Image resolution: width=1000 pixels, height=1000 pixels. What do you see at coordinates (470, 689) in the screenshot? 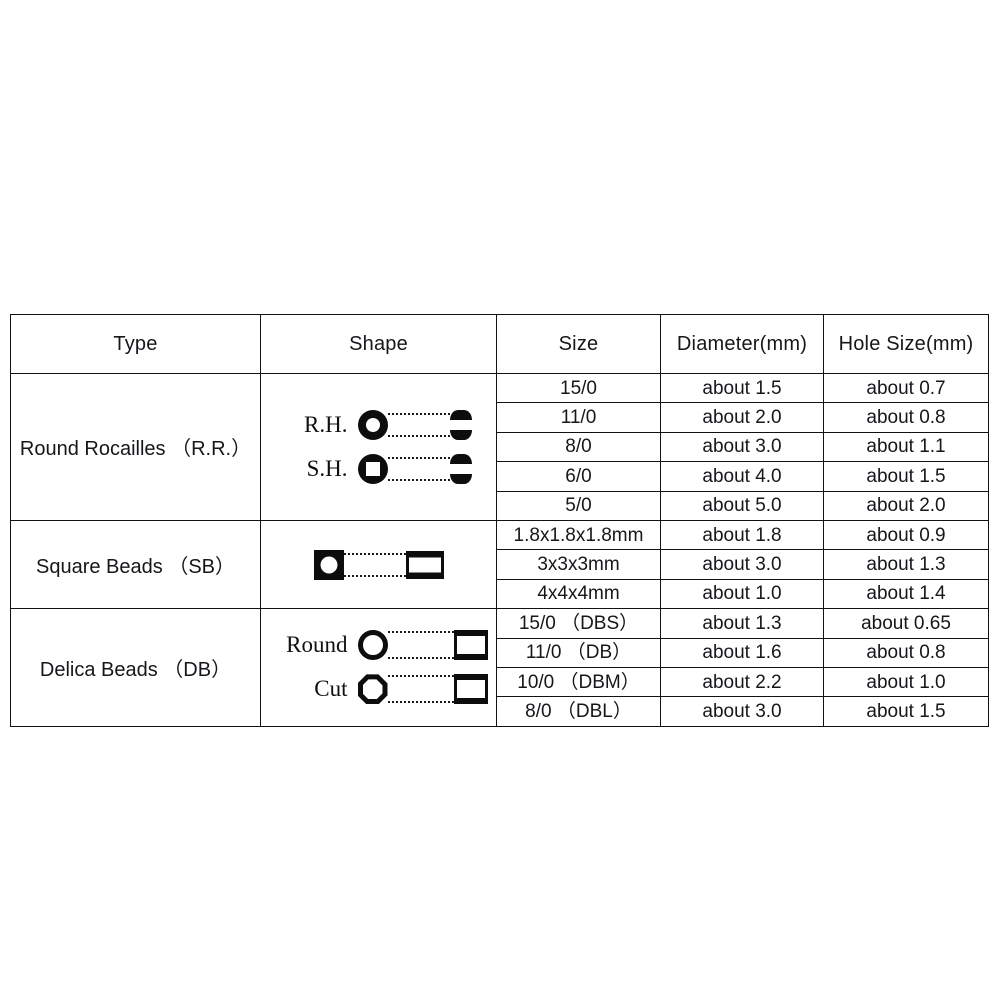
I see `delica-cut-side-view-icon` at bounding box center [470, 689].